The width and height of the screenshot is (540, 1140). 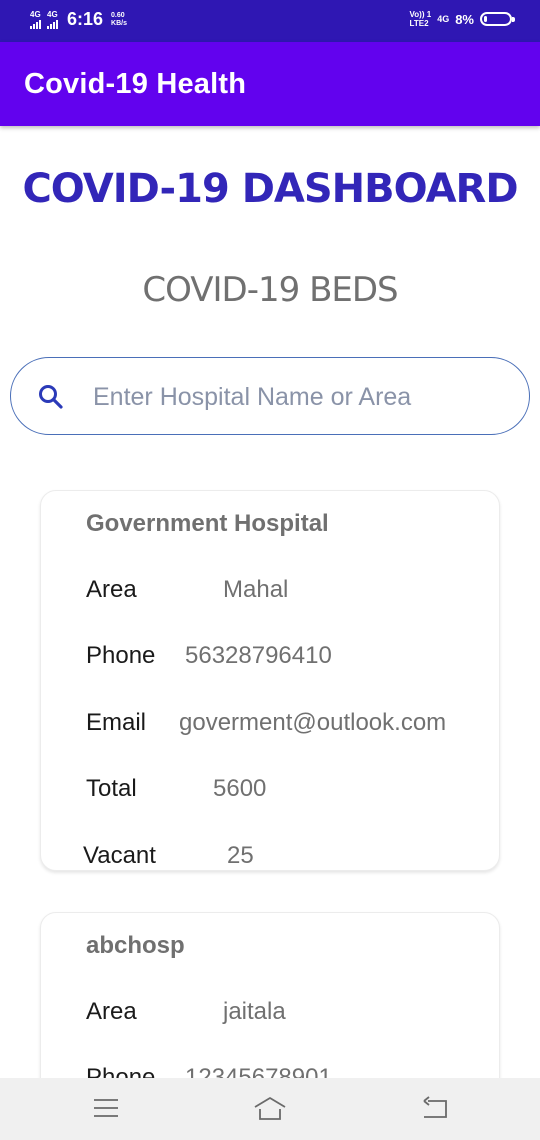 I want to click on app-title: Covid-19 Health, so click(x=135, y=84).